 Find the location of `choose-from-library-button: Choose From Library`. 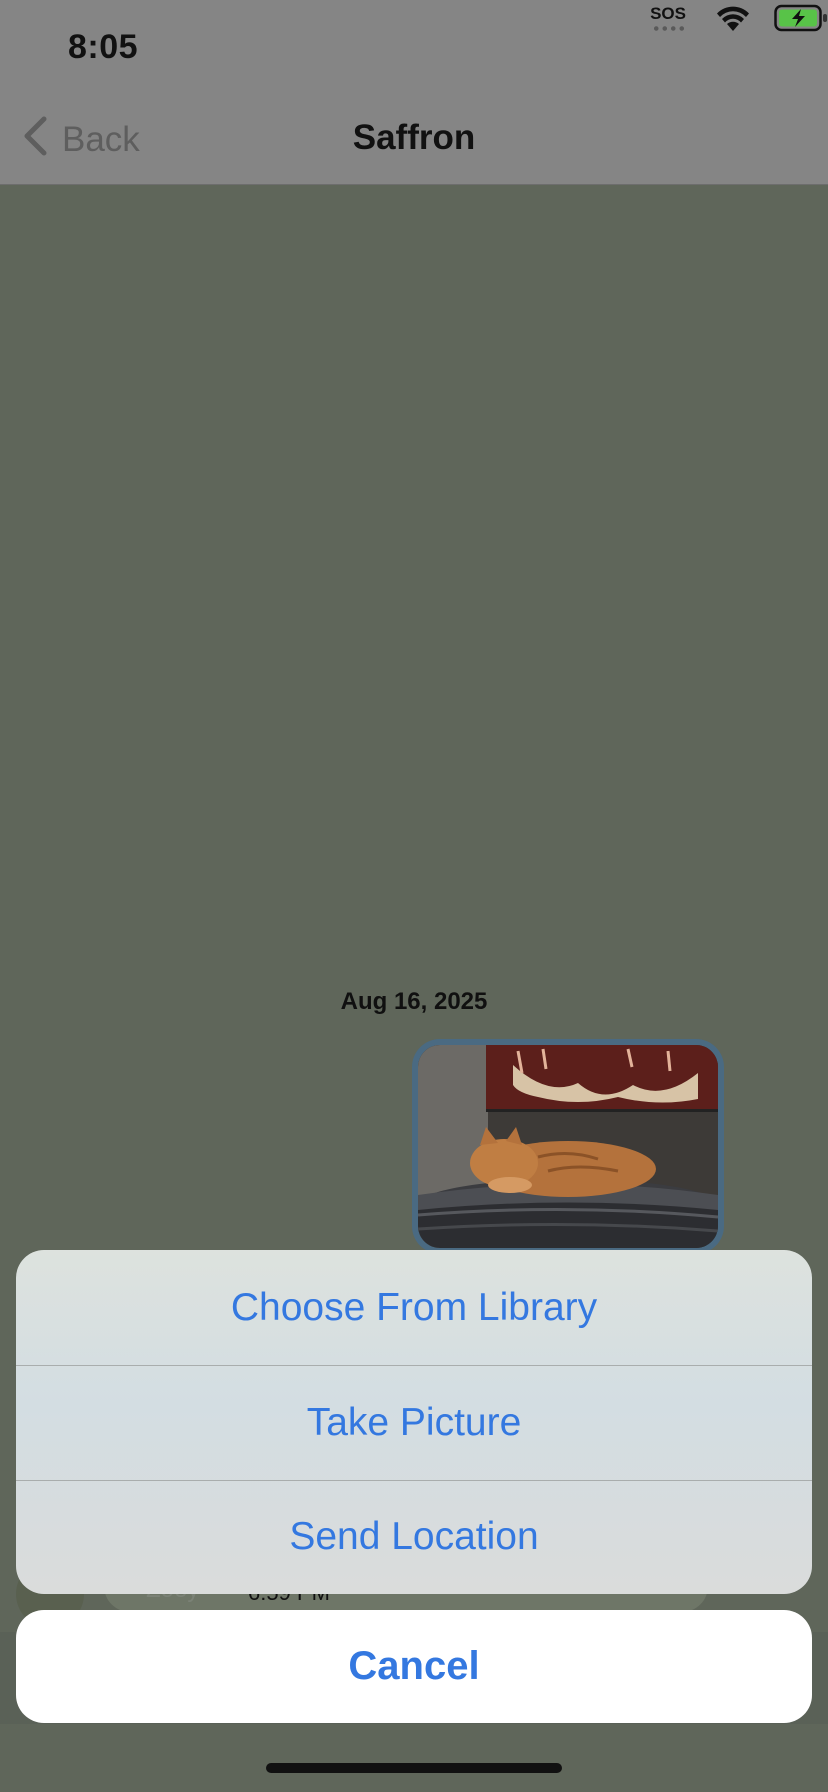

choose-from-library-button: Choose From Library is located at coordinates (414, 1307).